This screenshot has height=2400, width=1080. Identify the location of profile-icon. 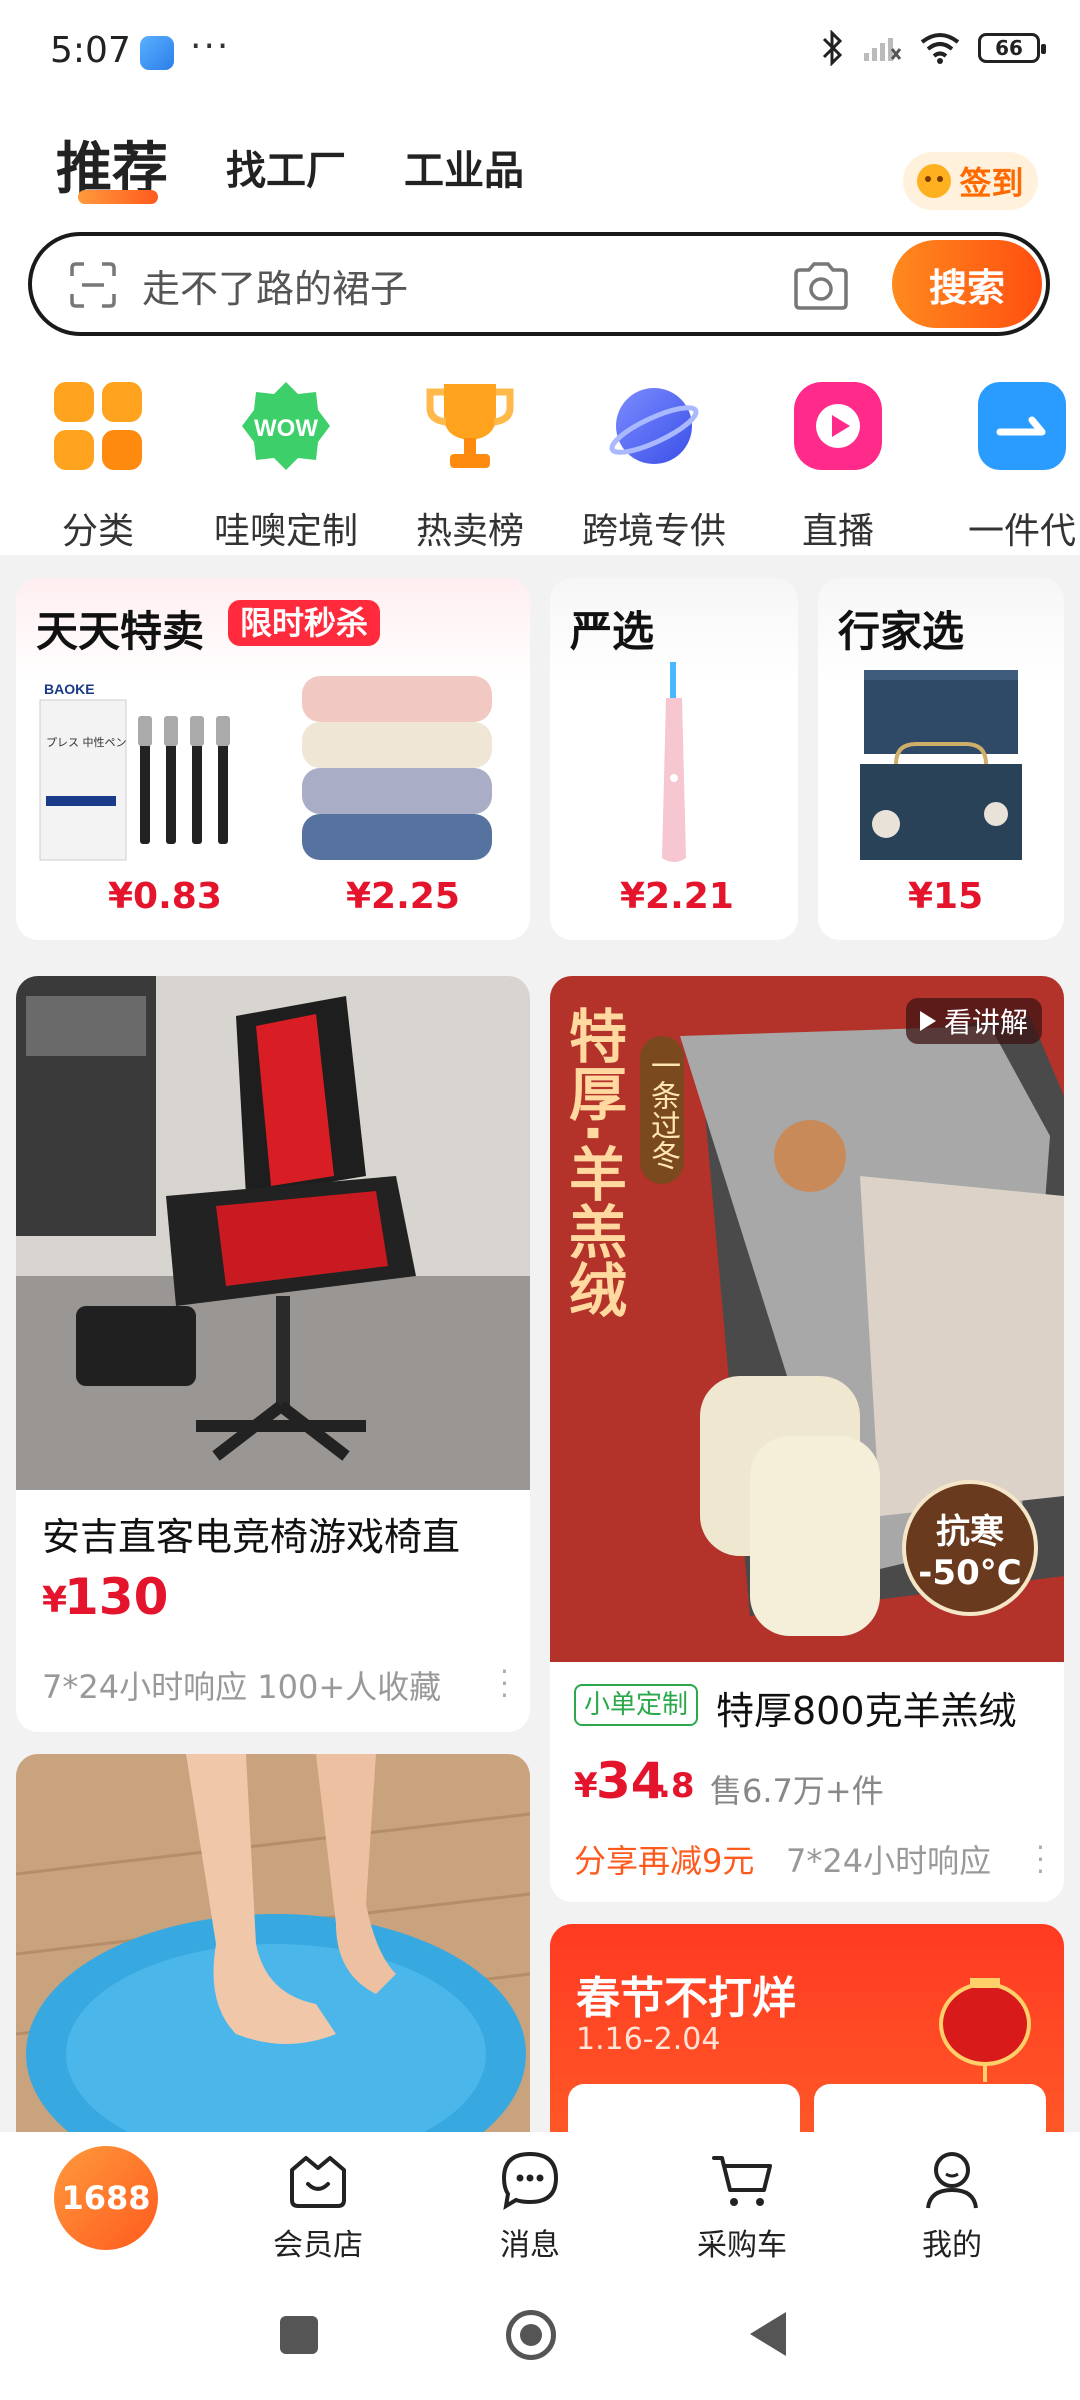
(952, 2180).